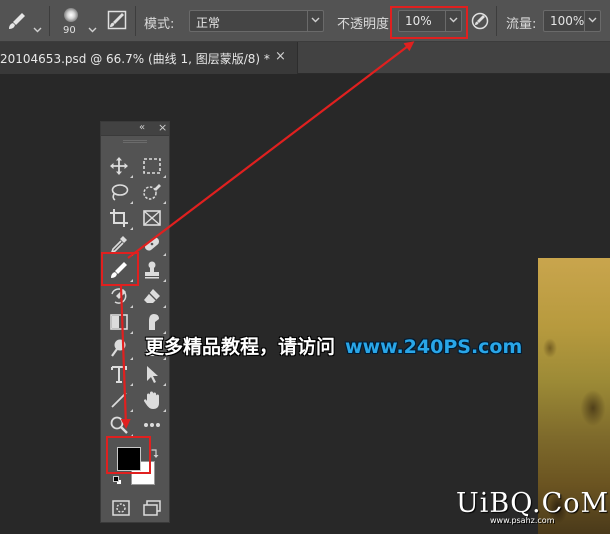 The height and width of the screenshot is (534, 610). I want to click on watermark-logo: UiBQ.CoM, so click(533, 503).